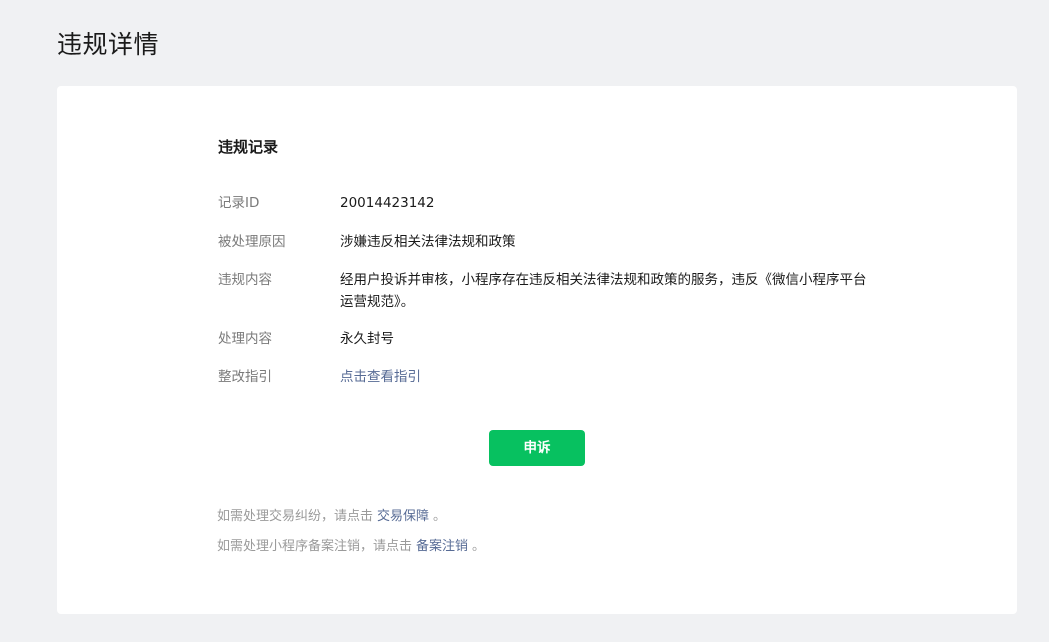 This screenshot has height=642, width=1049. I want to click on handling-row: 处理内容 永久封号, so click(558, 339).